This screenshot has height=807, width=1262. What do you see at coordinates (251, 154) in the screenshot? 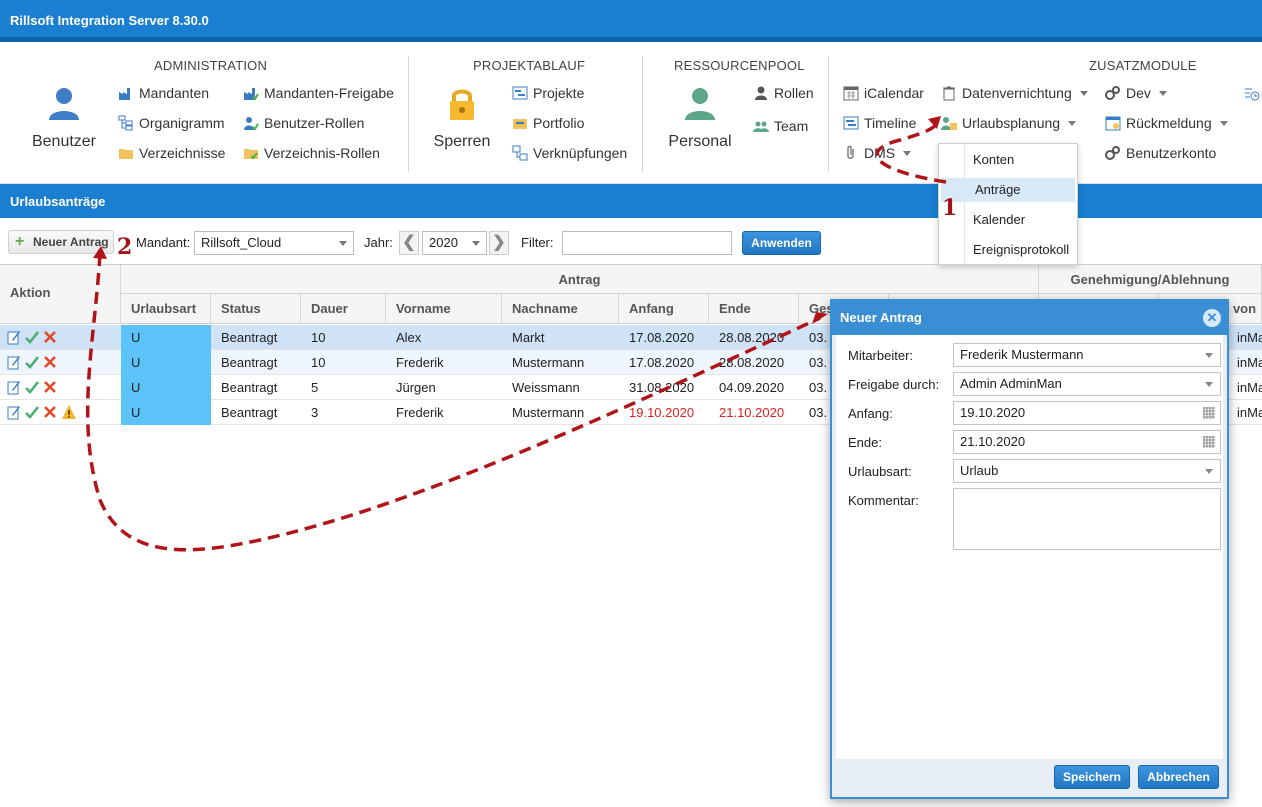
I see `folder-check-icon` at bounding box center [251, 154].